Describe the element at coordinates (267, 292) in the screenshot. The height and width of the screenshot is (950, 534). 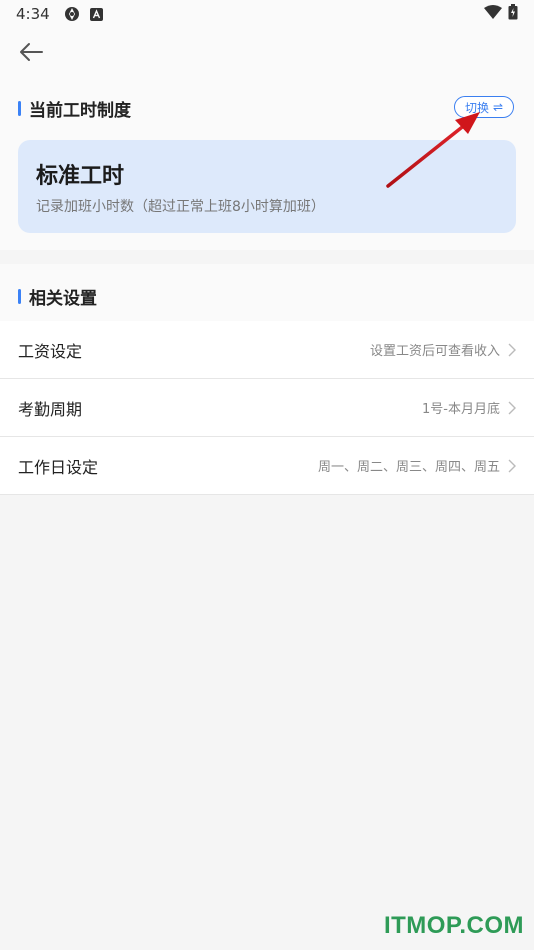
I see `settings-section-header: 相关设置` at that location.